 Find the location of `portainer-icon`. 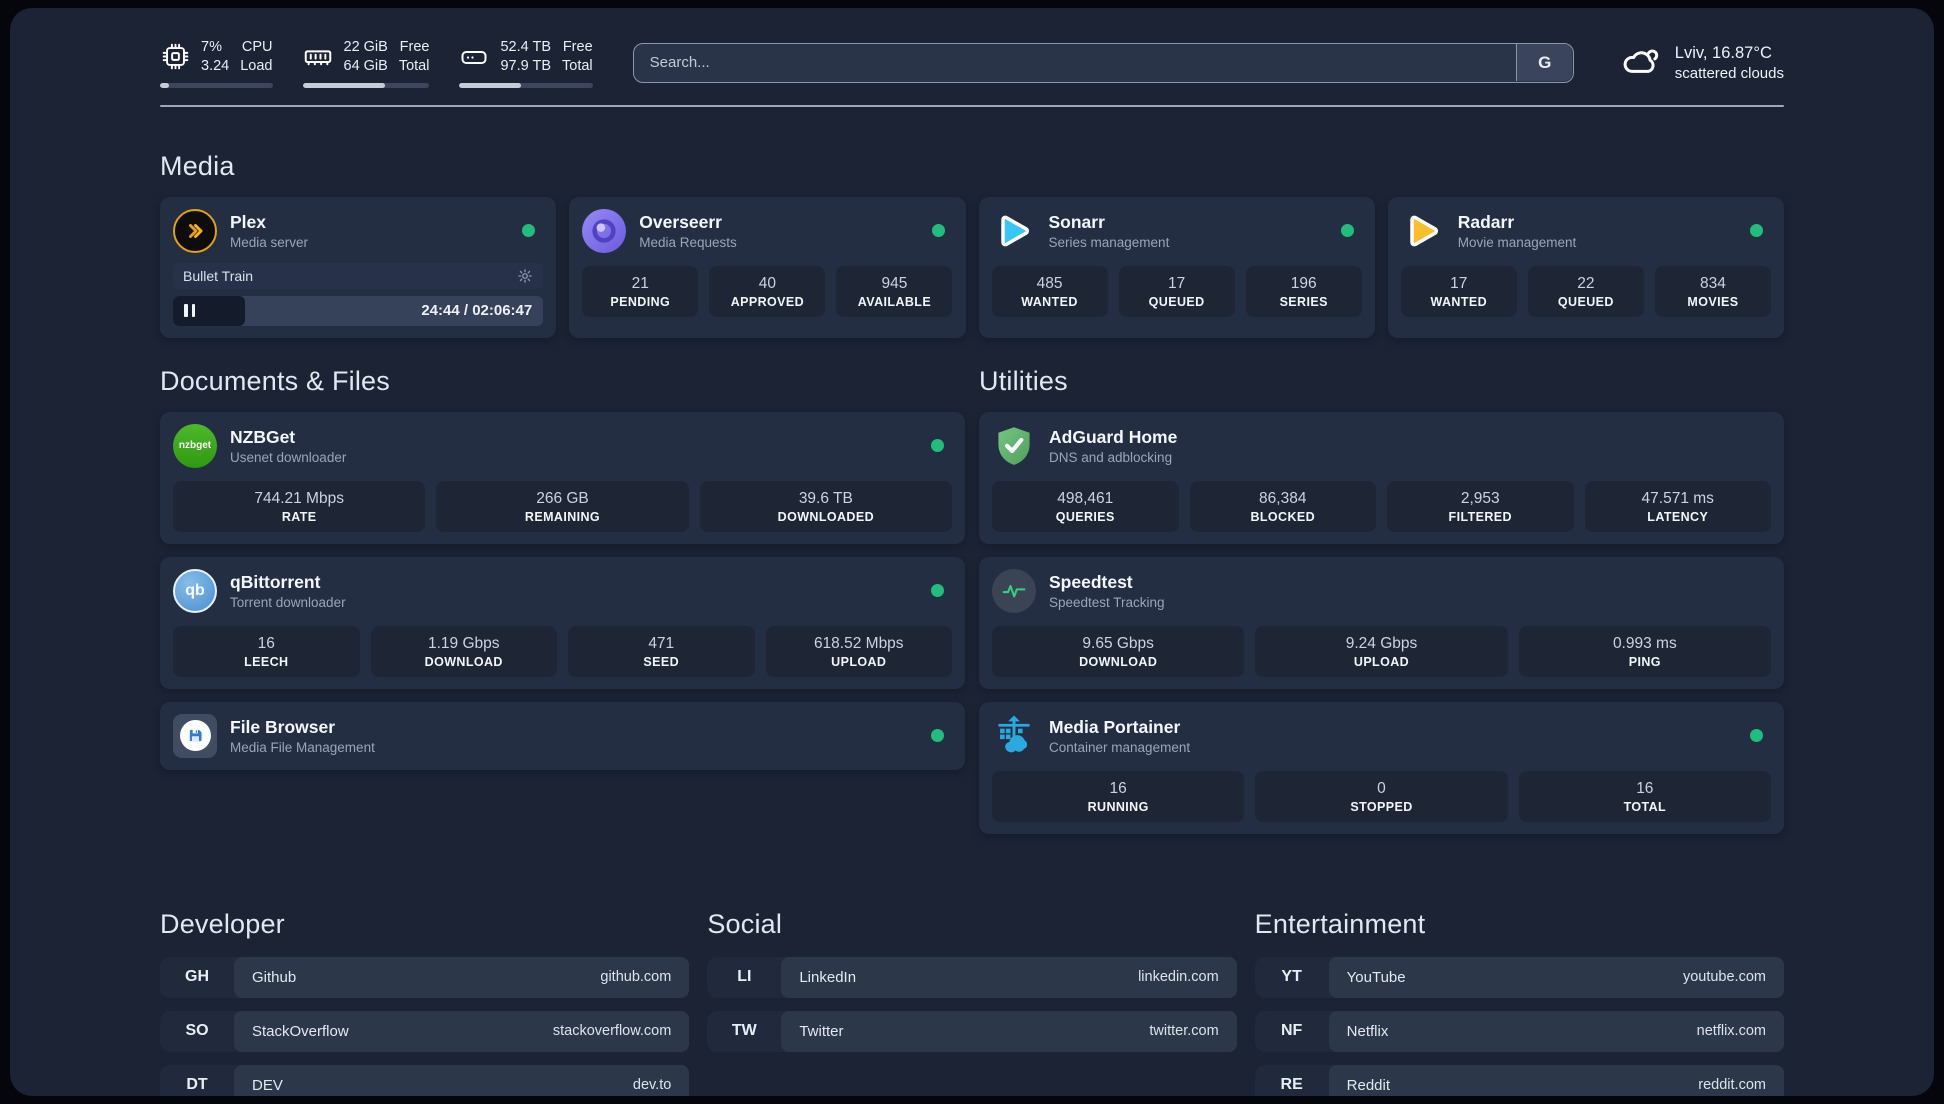

portainer-icon is located at coordinates (1014, 736).